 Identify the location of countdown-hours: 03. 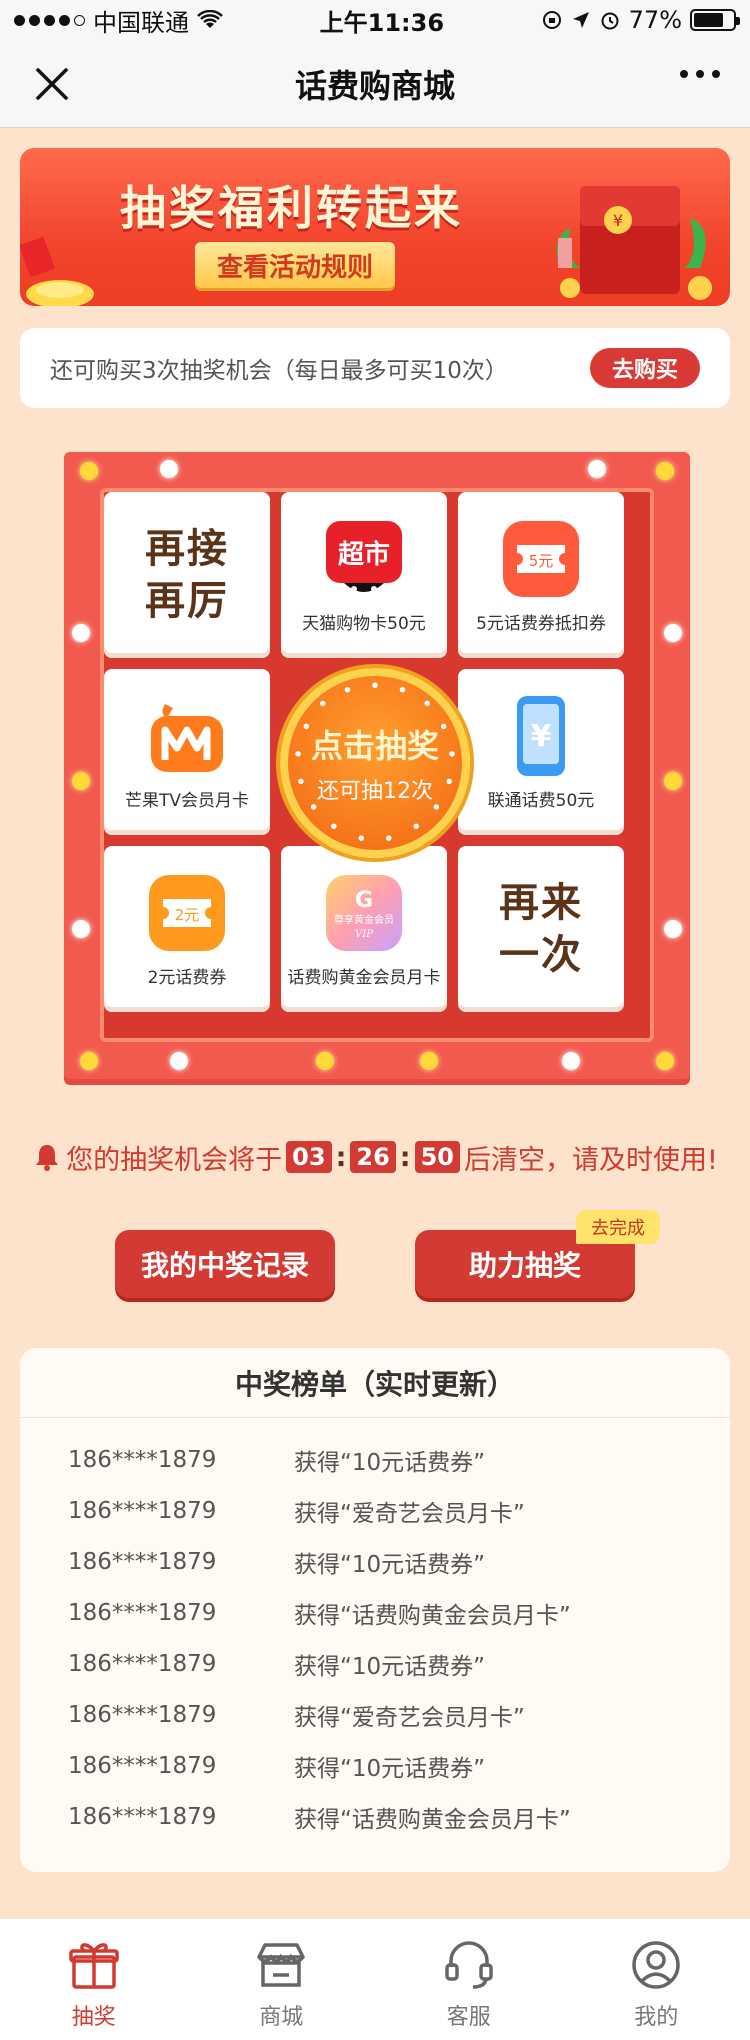
(309, 1157).